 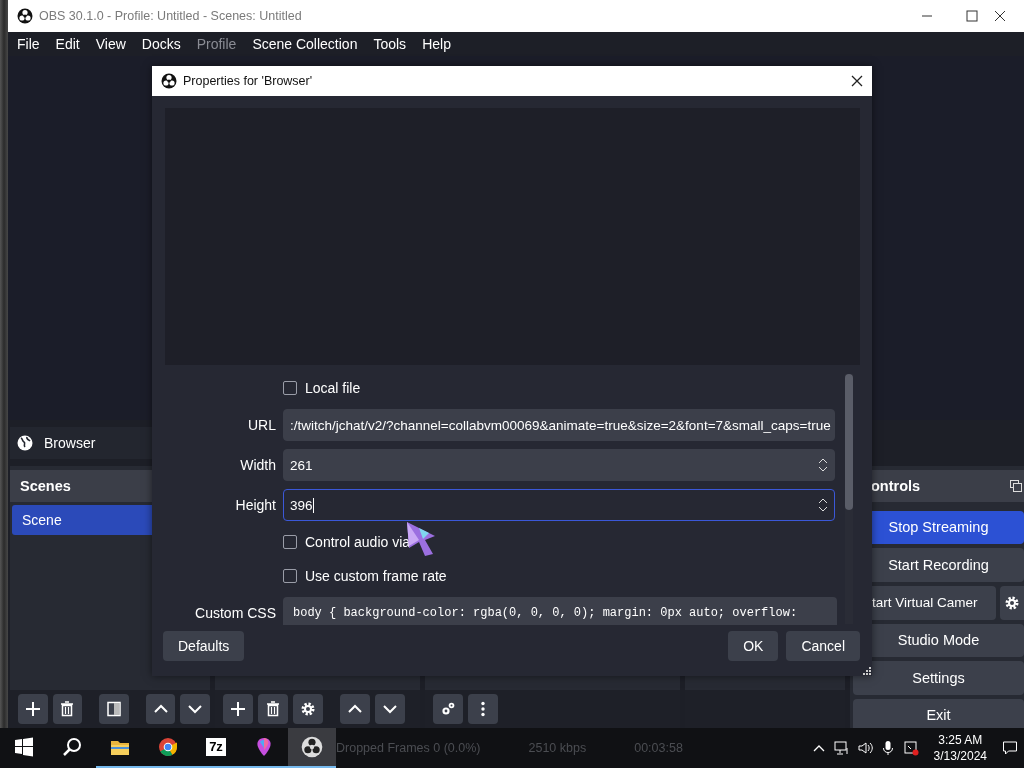 I want to click on gears-button, so click(x=448, y=709).